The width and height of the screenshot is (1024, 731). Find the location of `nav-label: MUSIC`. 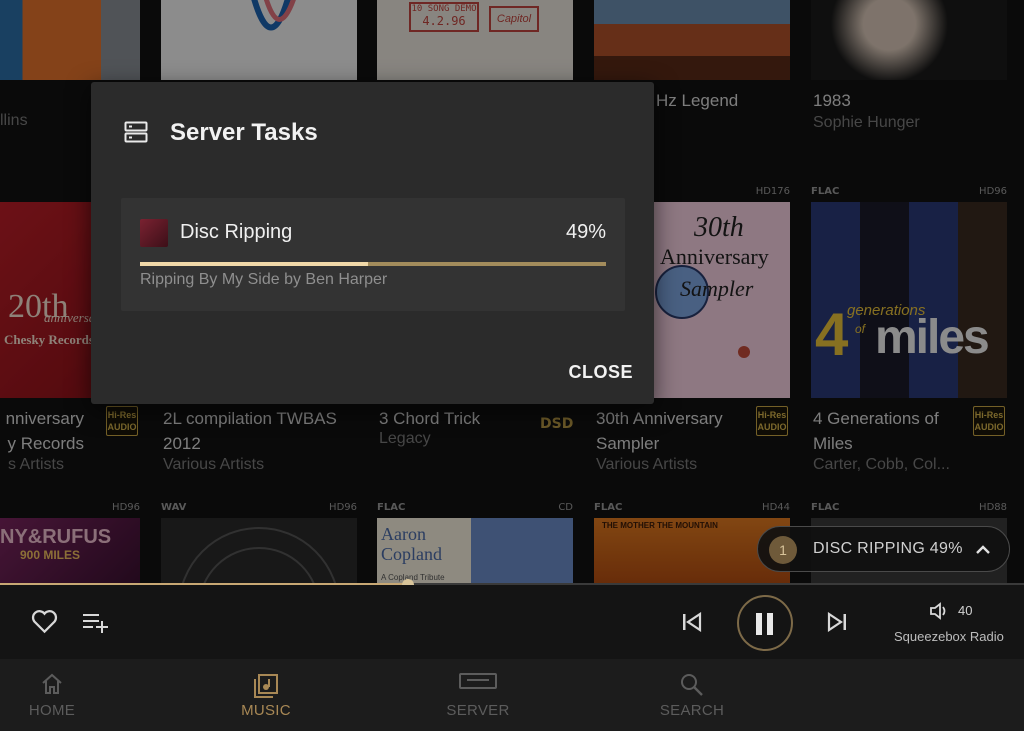

nav-label: MUSIC is located at coordinates (266, 710).